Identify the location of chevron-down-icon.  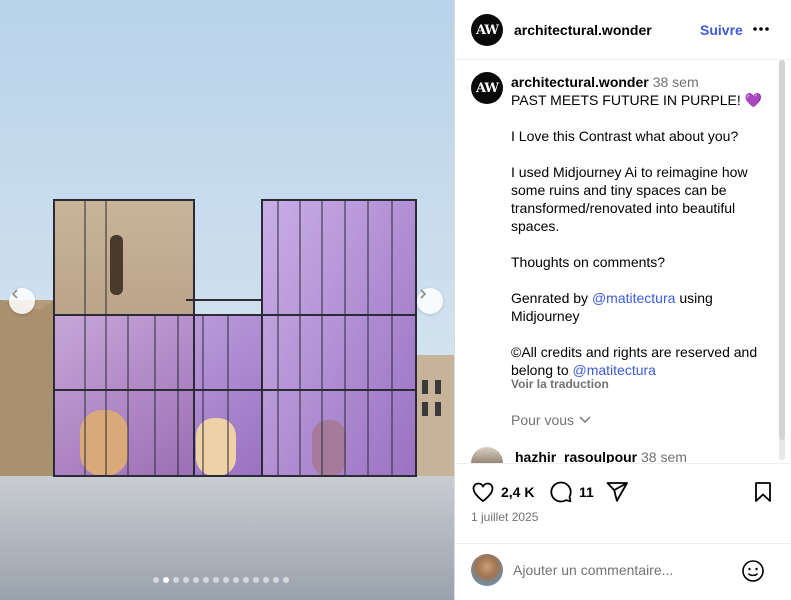
(585, 419).